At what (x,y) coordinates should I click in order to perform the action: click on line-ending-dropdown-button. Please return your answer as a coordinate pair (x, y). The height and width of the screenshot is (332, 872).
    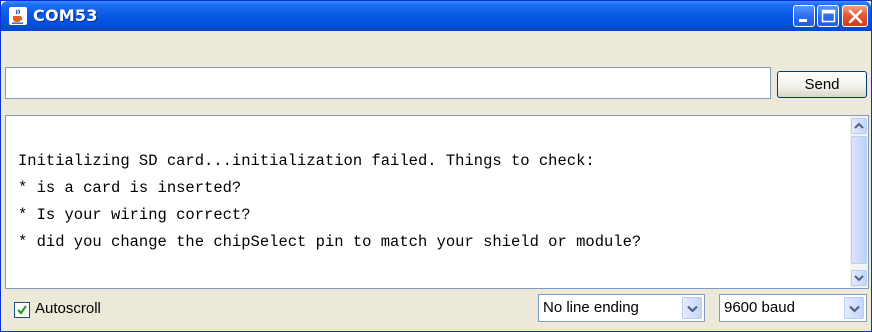
    Looking at the image, I should click on (692, 308).